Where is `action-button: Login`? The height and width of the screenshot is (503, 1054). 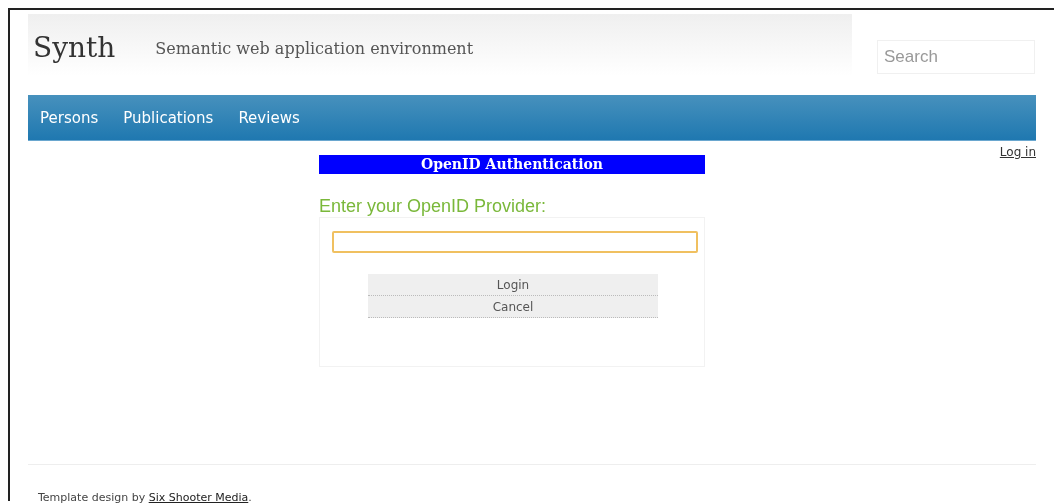
action-button: Login is located at coordinates (513, 285).